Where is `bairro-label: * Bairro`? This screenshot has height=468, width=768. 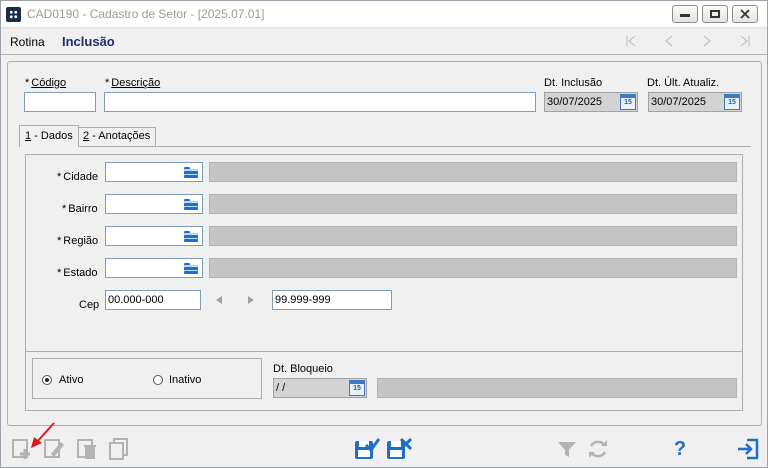
bairro-label: * Bairro is located at coordinates (80, 209).